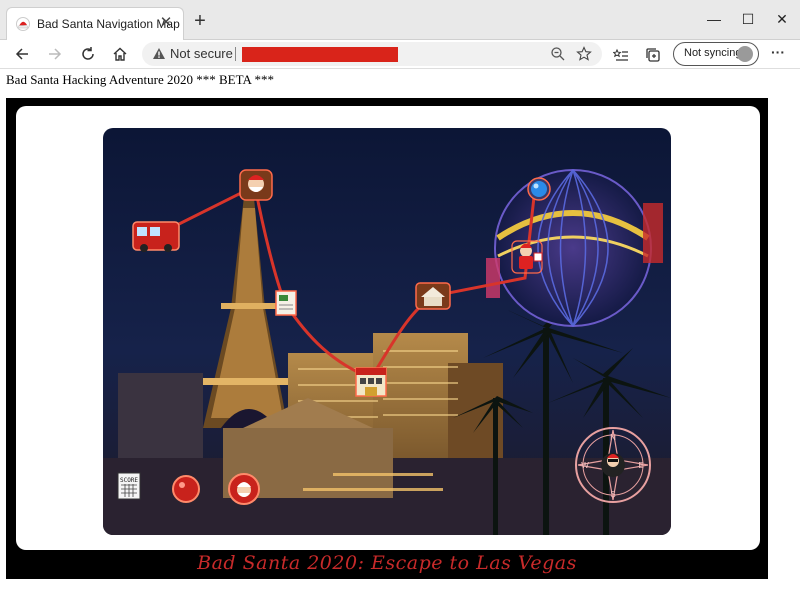 This screenshot has width=800, height=594. What do you see at coordinates (713, 53) in the screenshot?
I see `sync-label: Not syncing` at bounding box center [713, 53].